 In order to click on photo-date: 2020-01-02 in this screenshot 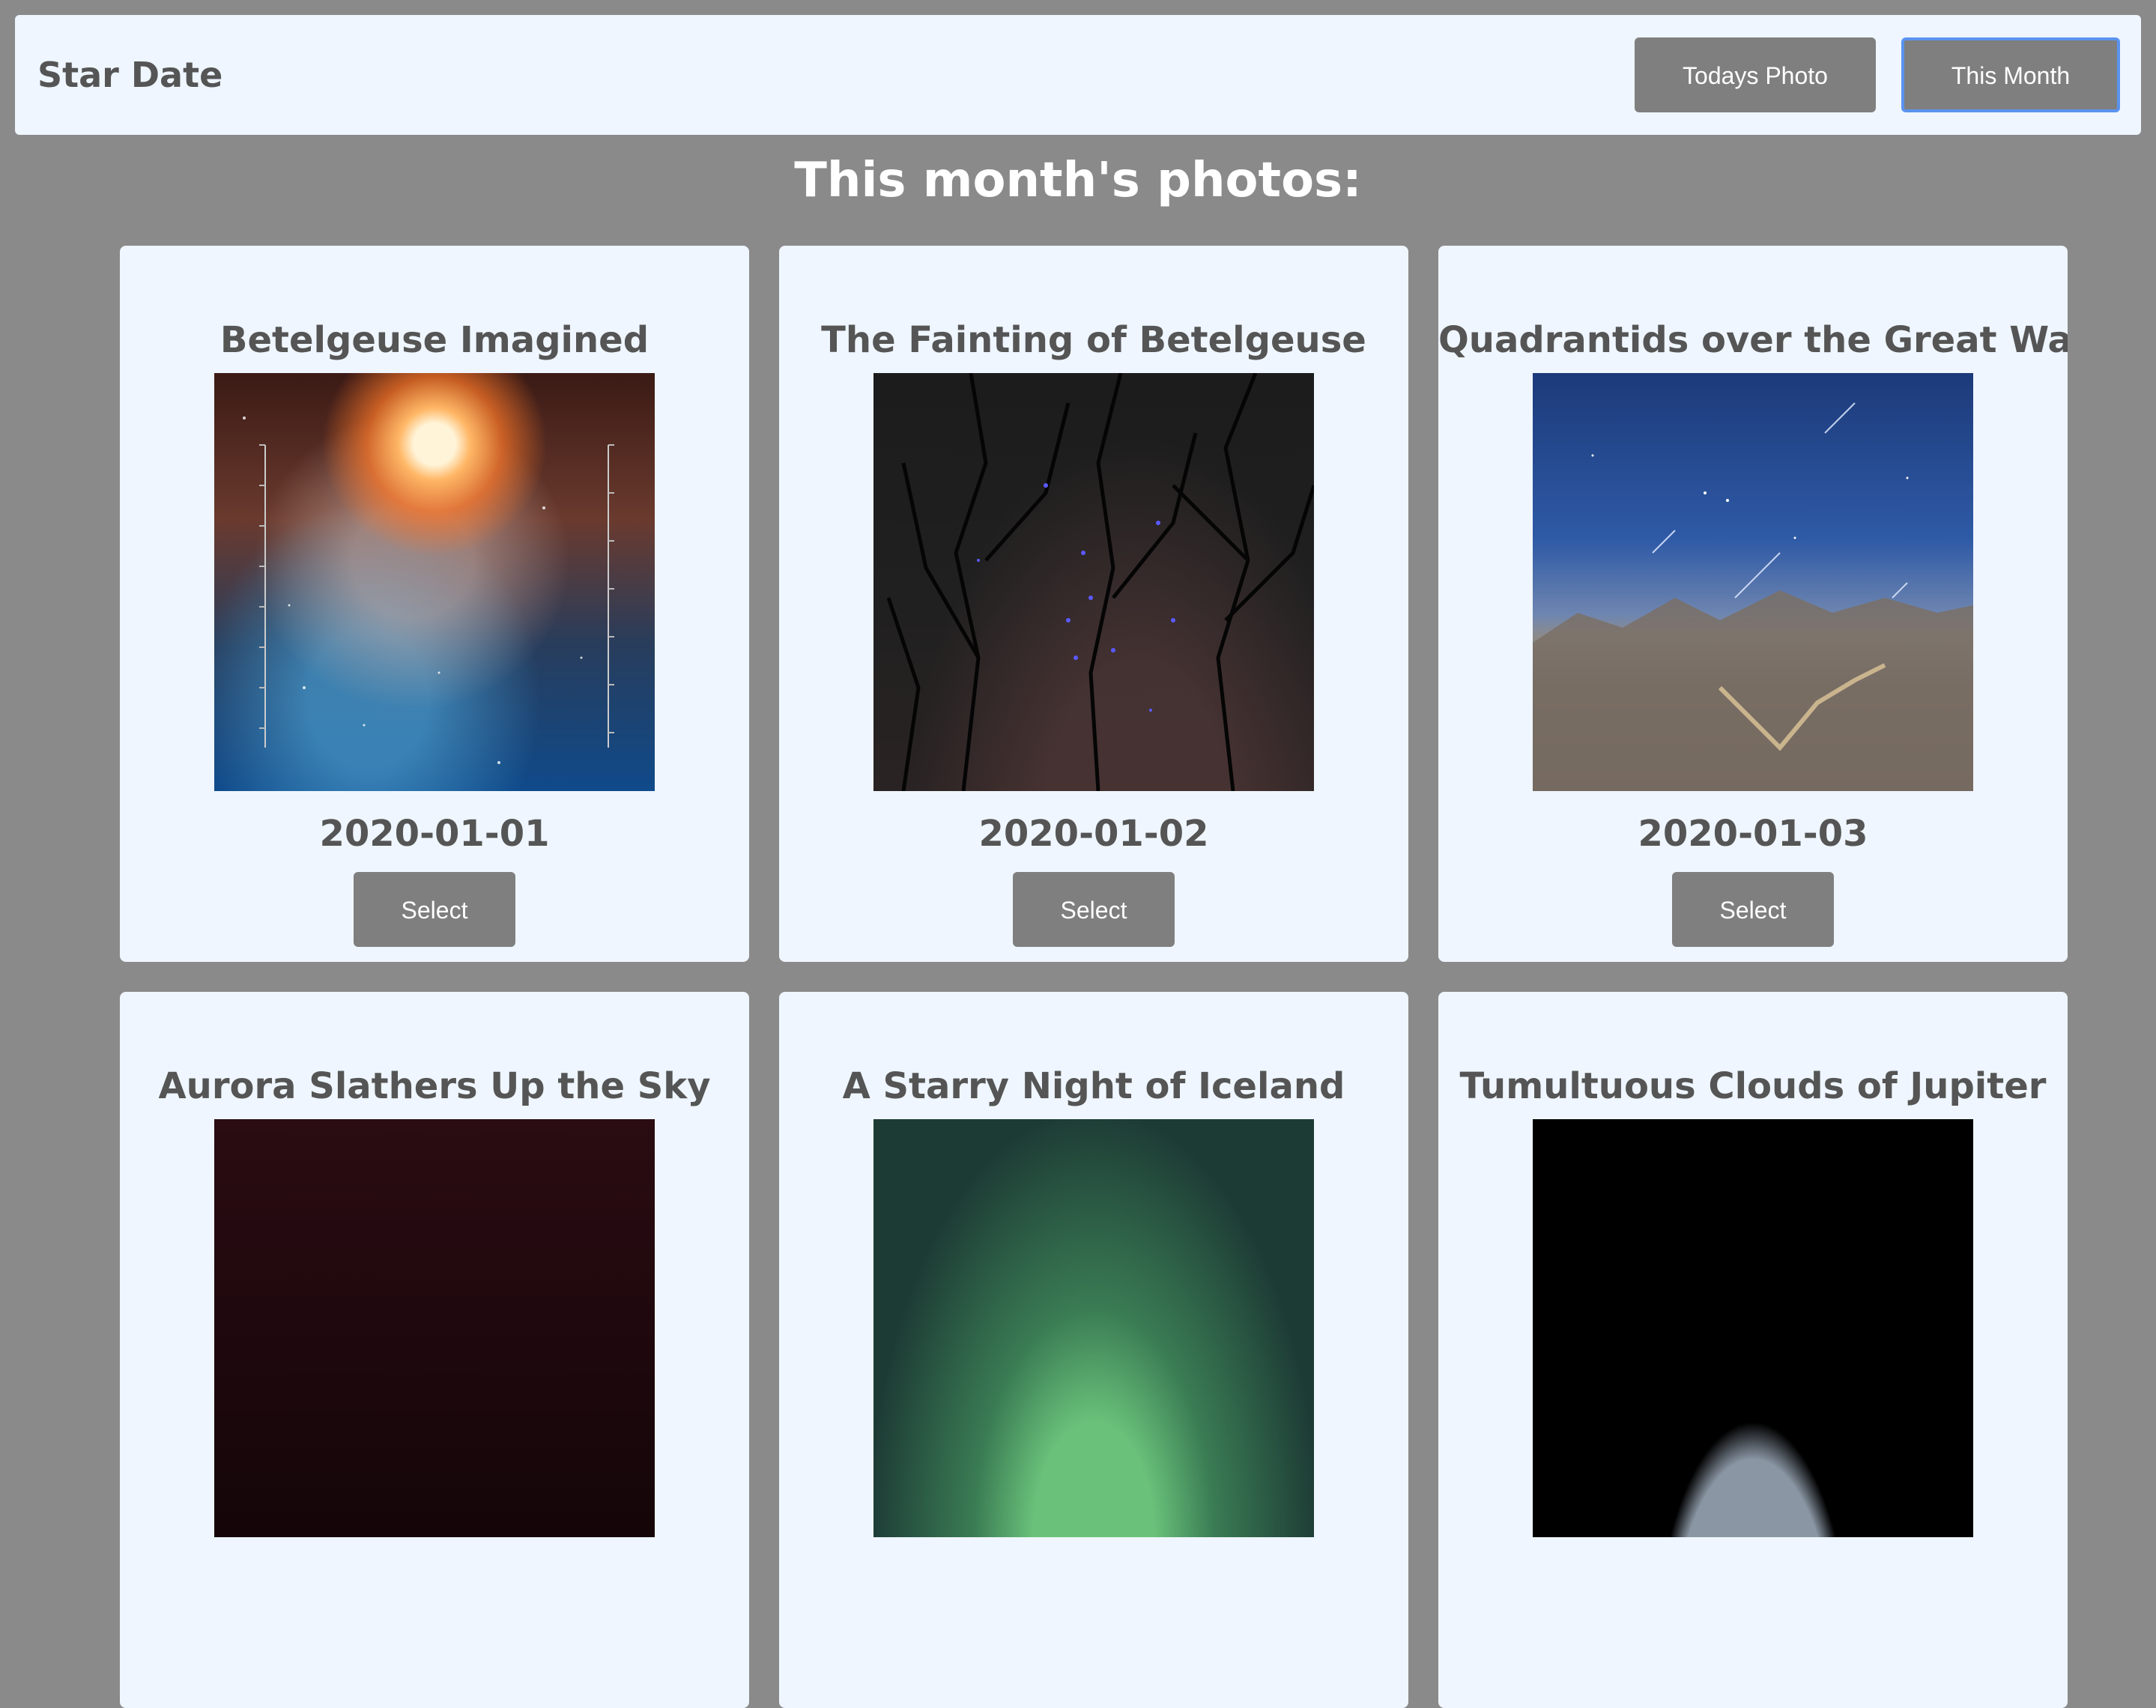, I will do `click(1093, 834)`.